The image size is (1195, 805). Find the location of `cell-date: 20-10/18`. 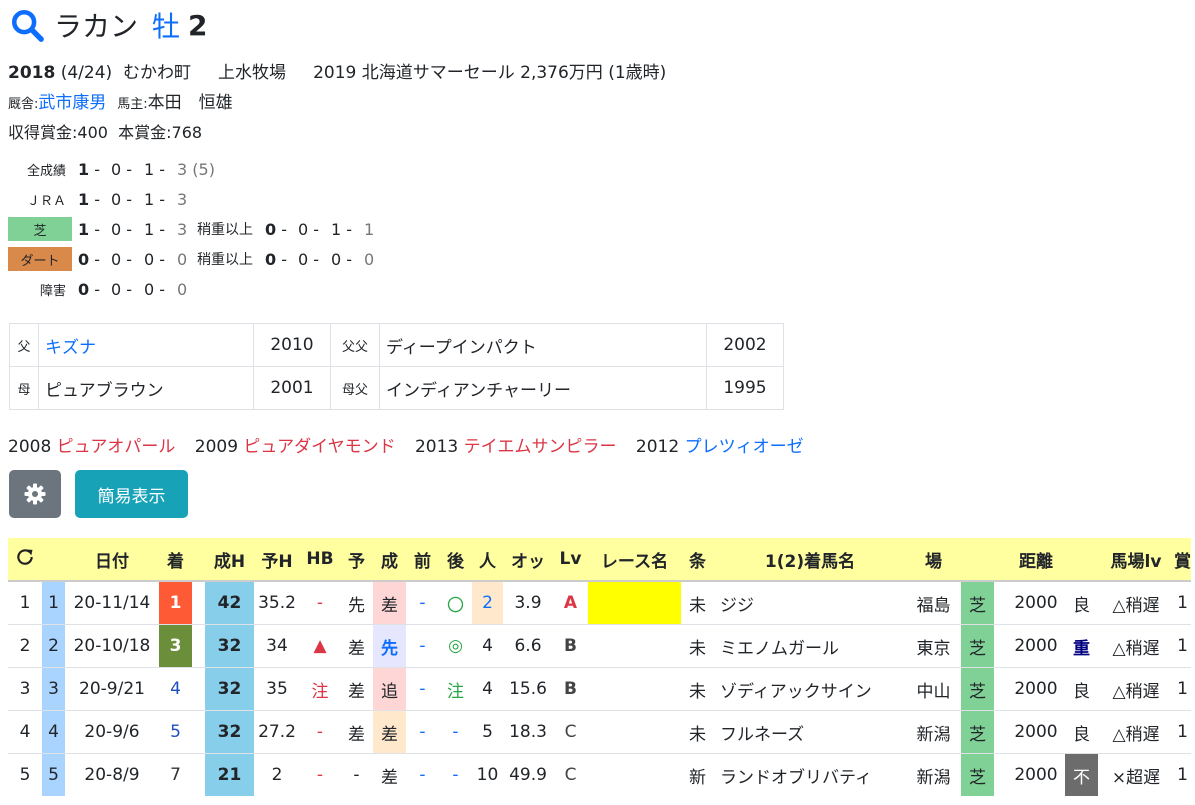

cell-date: 20-10/18 is located at coordinates (112, 646).